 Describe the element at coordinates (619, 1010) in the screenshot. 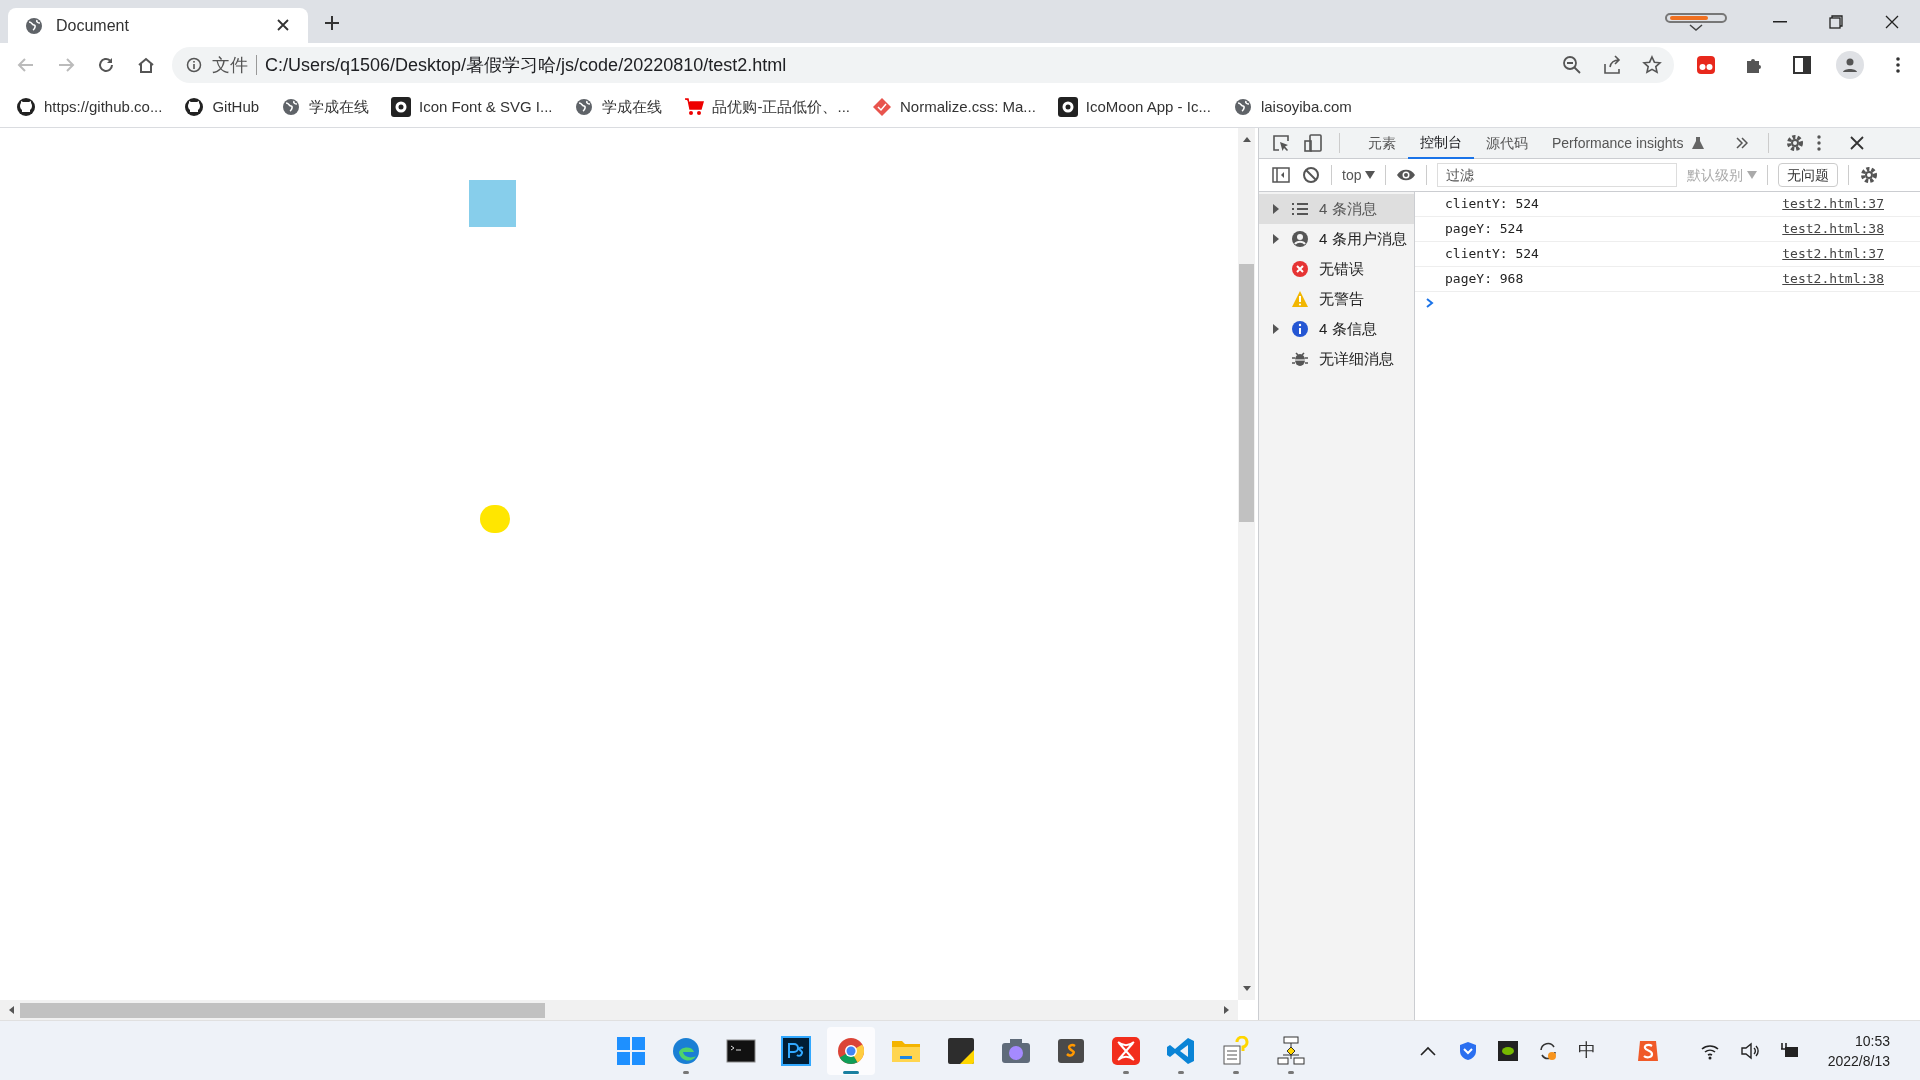

I see `horizontal-scrollbar` at that location.